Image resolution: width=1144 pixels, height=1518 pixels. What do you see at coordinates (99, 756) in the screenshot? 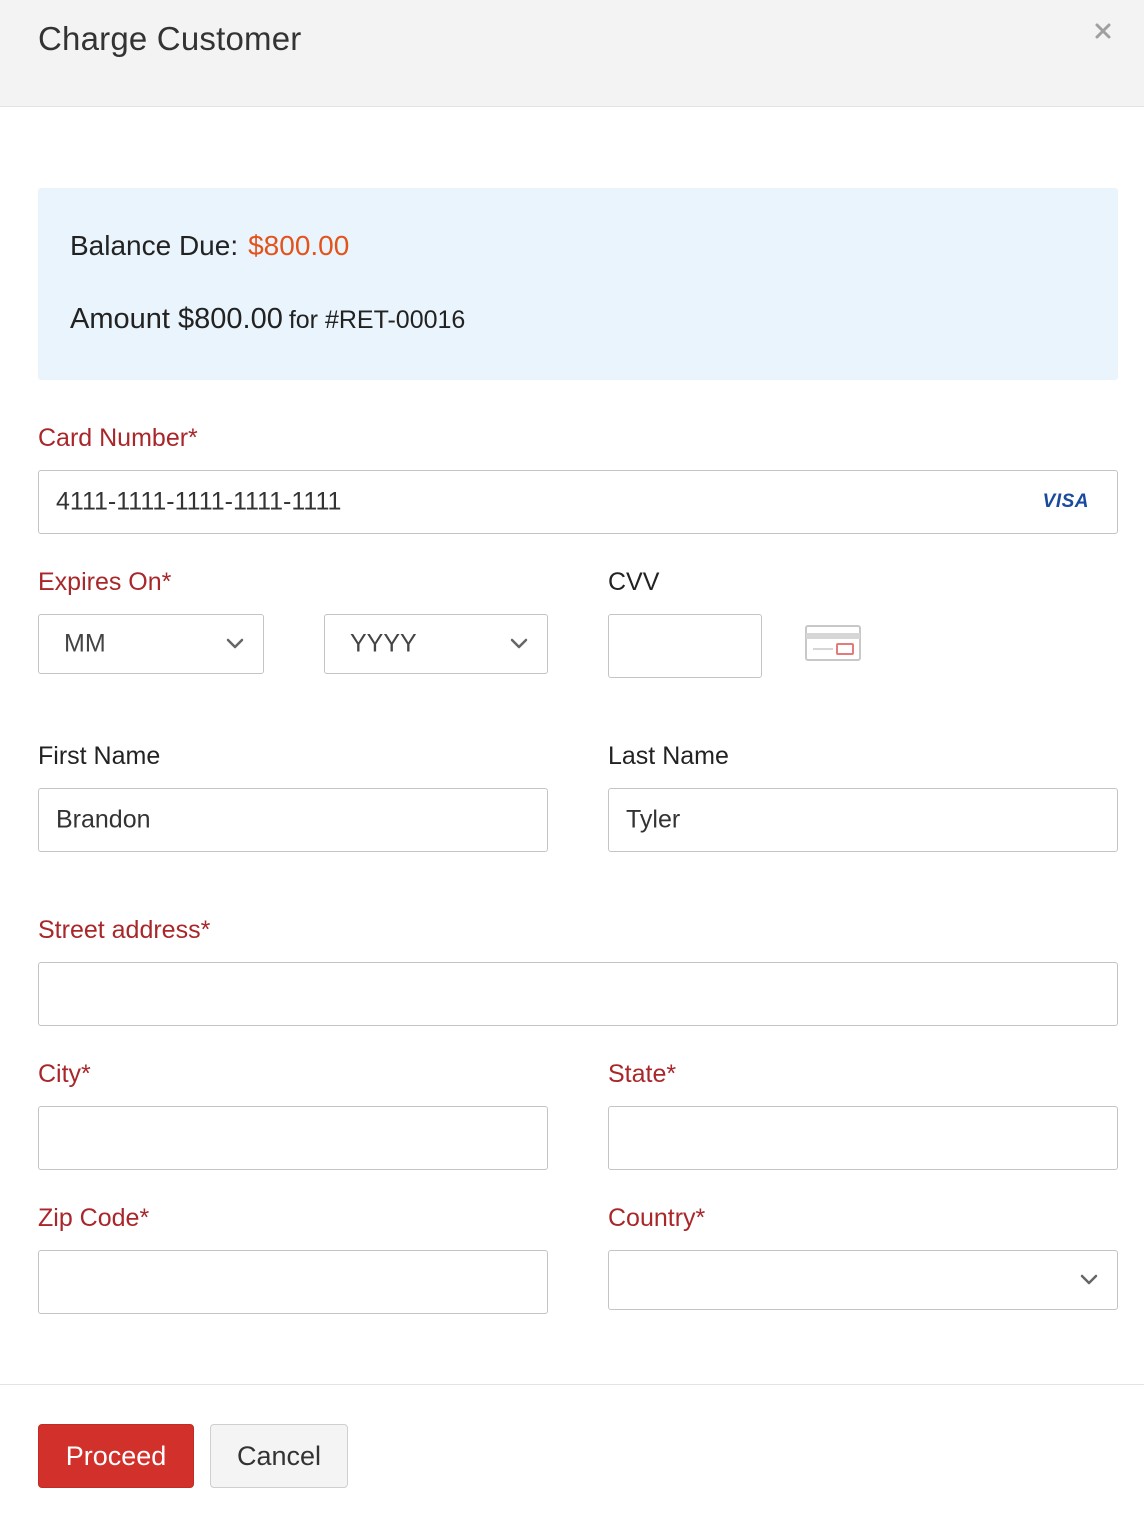
I see `first-name-label: First Name` at bounding box center [99, 756].